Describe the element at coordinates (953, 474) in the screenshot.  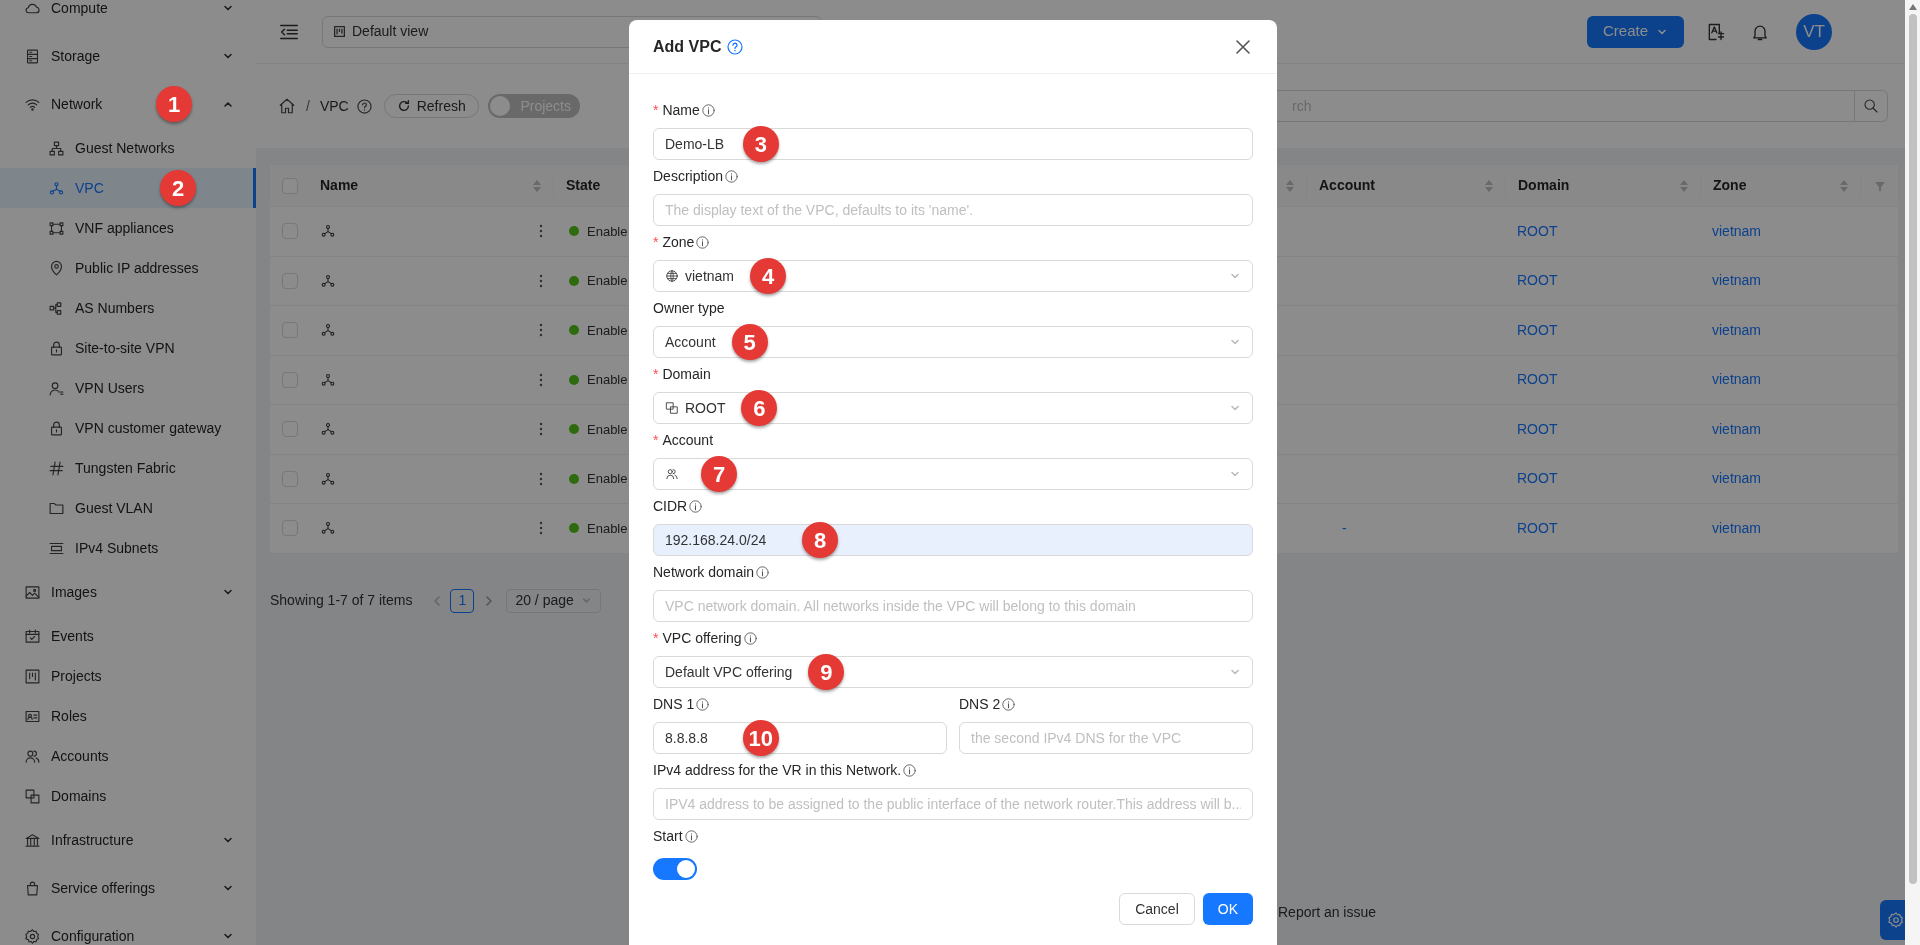
I see `select-field: 7` at that location.